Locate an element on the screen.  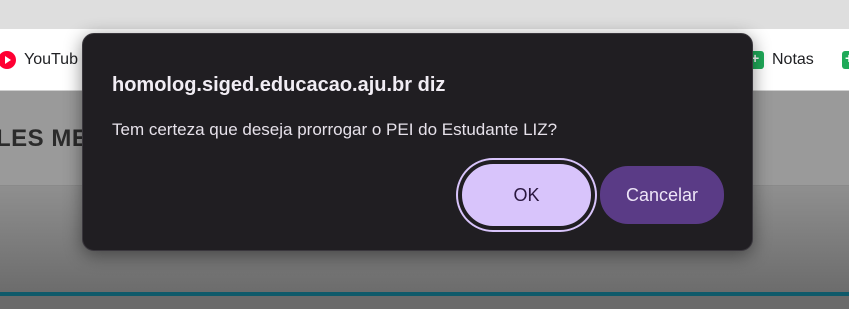
bookmark-overflow-icon is located at coordinates (845, 59).